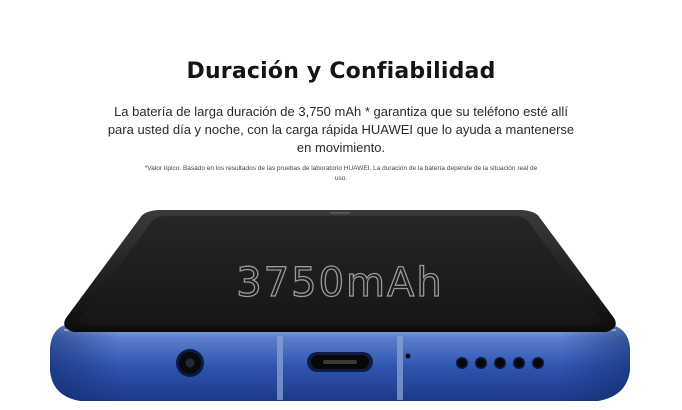  Describe the element at coordinates (341, 71) in the screenshot. I see `section-title: Duración y Confiabilidad` at that location.